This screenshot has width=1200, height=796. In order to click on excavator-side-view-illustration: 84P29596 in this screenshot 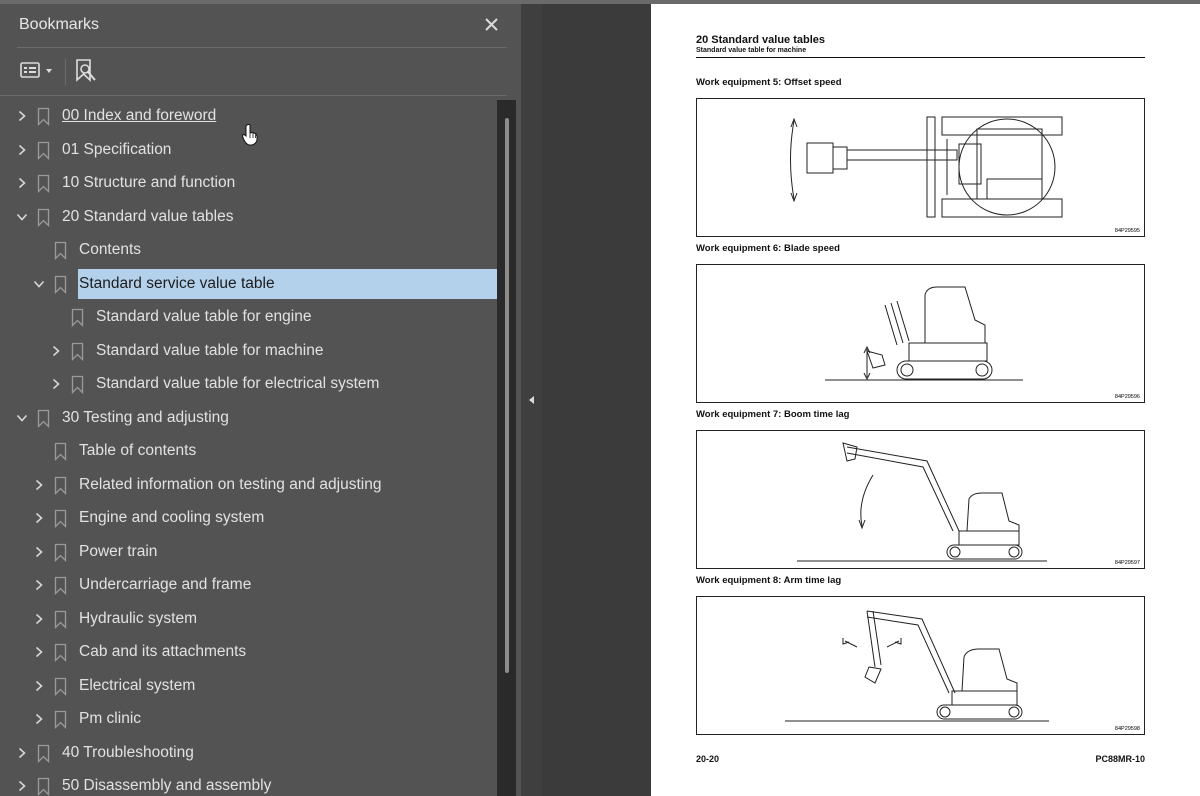, I will do `click(982, 343)`.